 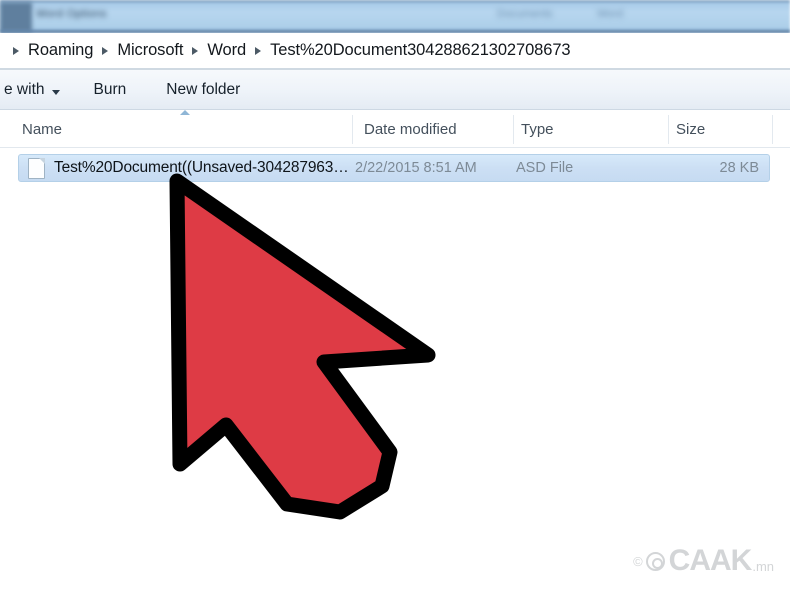 I want to click on command-toolbar: e with Burn New folder, so click(x=395, y=90).